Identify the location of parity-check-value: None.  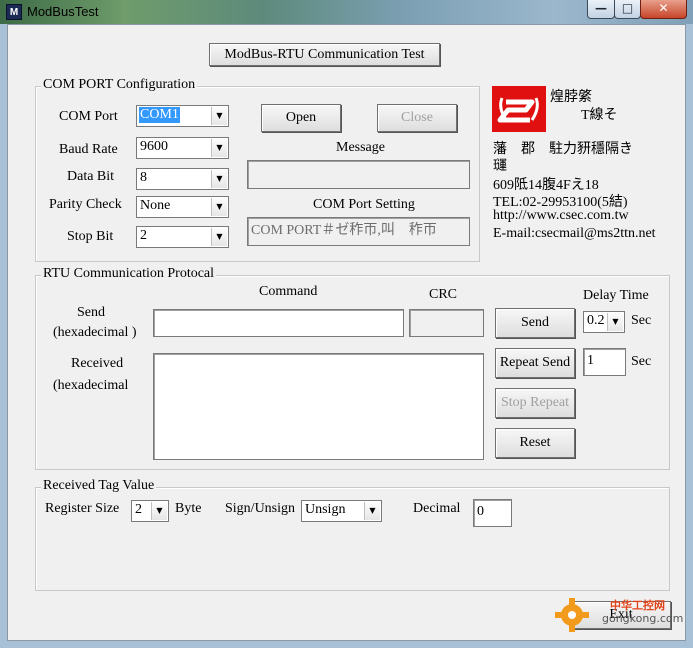
(155, 205).